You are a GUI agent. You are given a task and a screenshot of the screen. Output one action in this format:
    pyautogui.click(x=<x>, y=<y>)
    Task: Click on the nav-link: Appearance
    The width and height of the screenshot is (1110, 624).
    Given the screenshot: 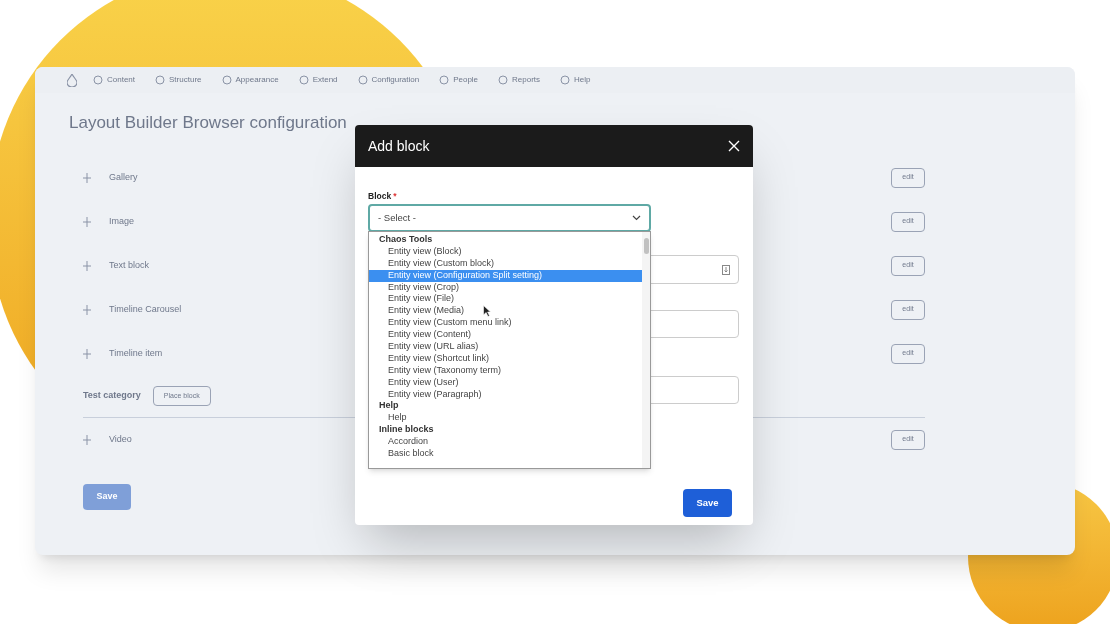 What is the action you would take?
    pyautogui.click(x=257, y=80)
    